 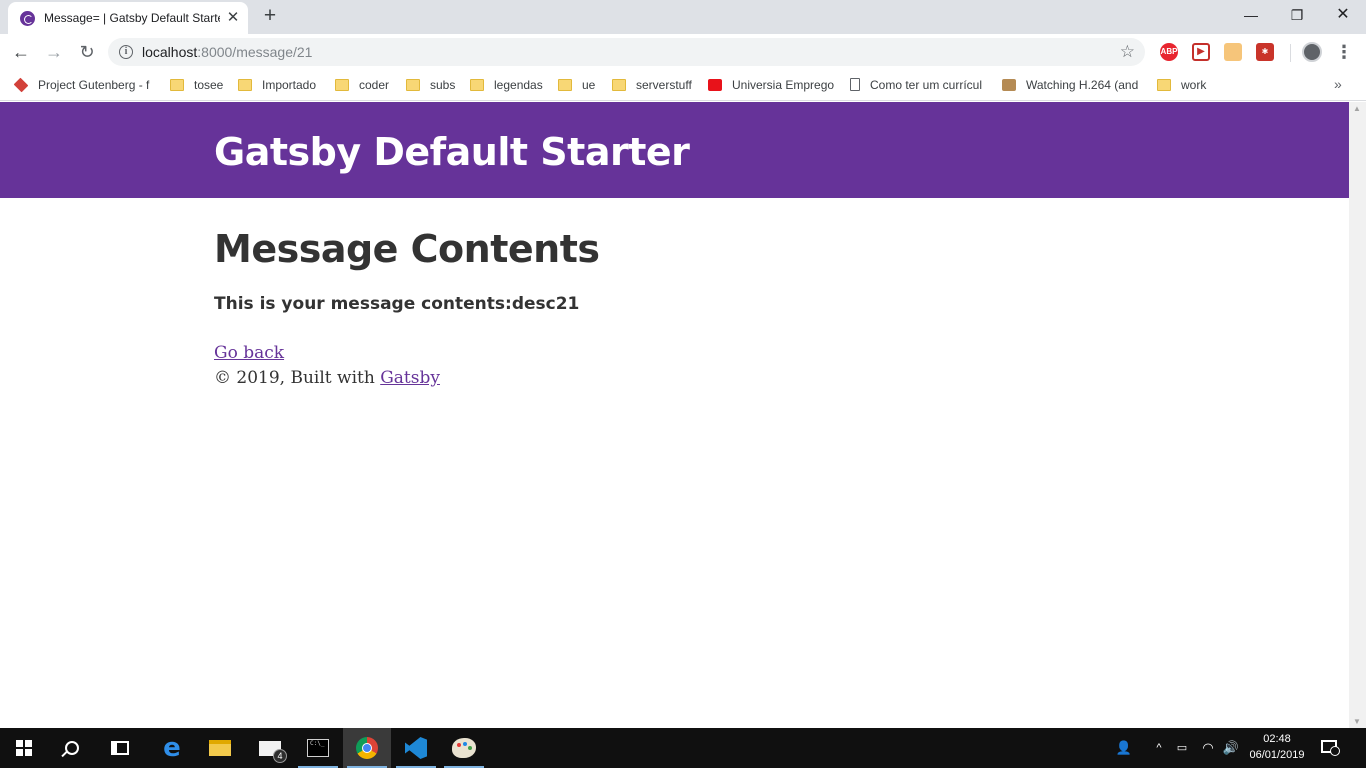 I want to click on system-clock: 02:48 06/01/2019, so click(x=1277, y=748).